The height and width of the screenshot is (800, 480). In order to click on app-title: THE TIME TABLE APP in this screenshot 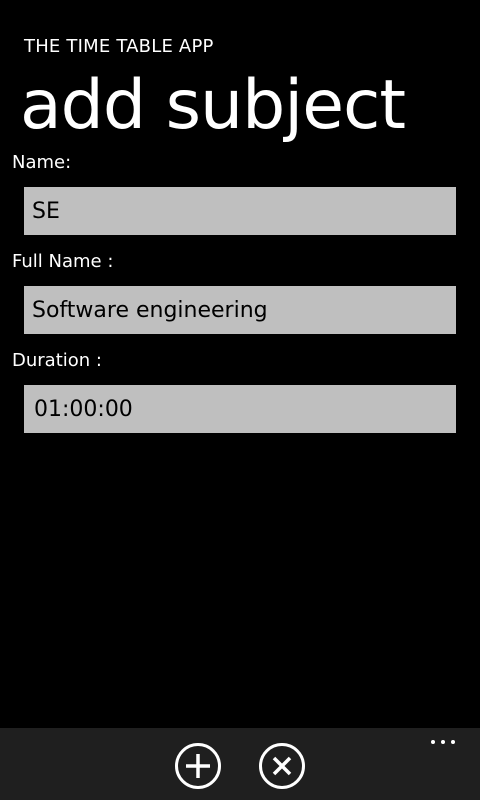, I will do `click(119, 46)`.